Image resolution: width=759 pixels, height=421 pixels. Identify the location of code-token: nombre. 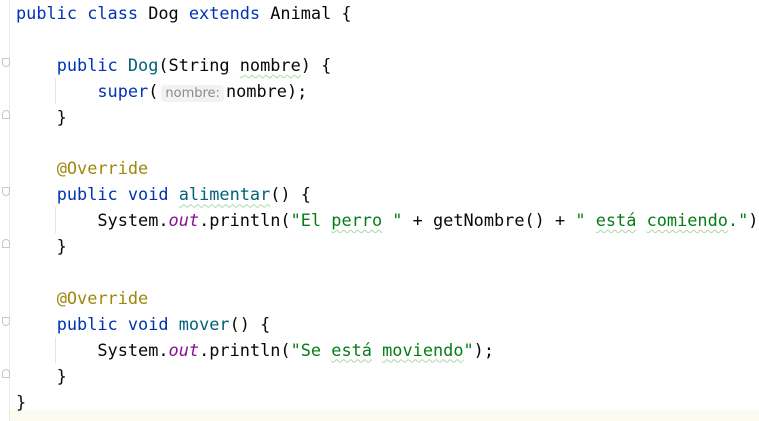
(270, 64).